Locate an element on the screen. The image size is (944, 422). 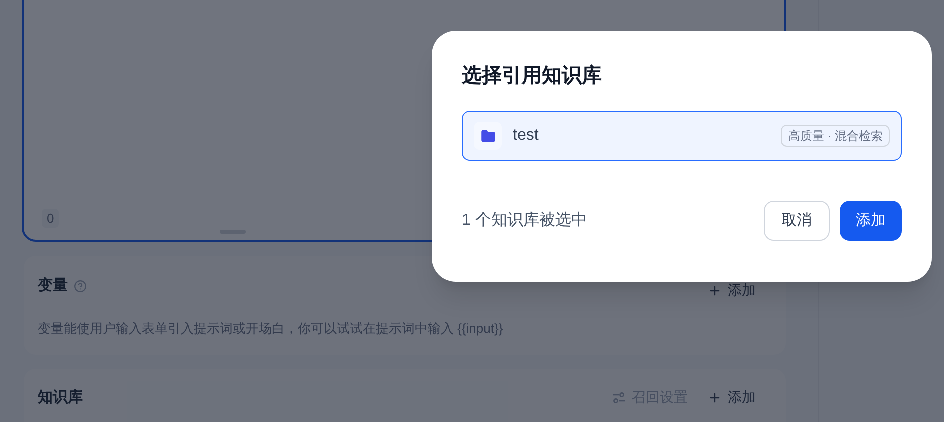
cancel-button: 取消 is located at coordinates (797, 221).